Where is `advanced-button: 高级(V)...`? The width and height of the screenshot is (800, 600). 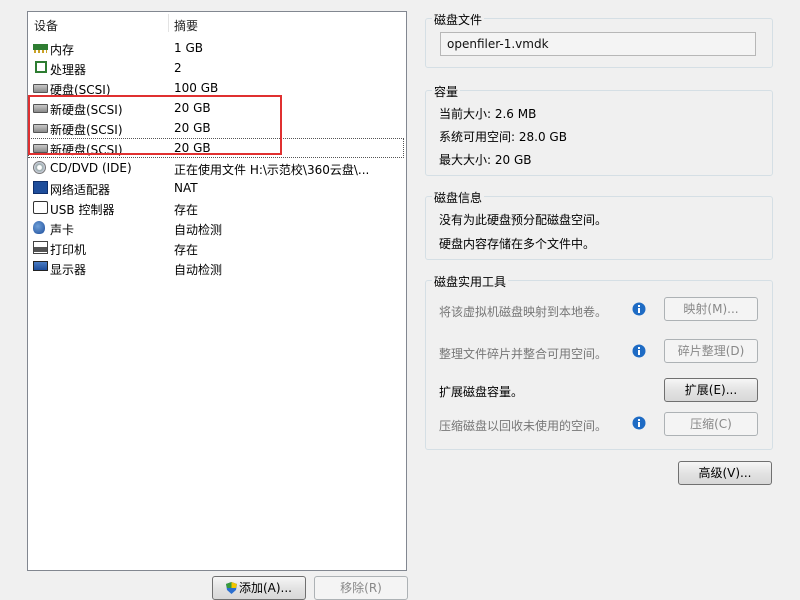
advanced-button: 高级(V)... is located at coordinates (725, 473).